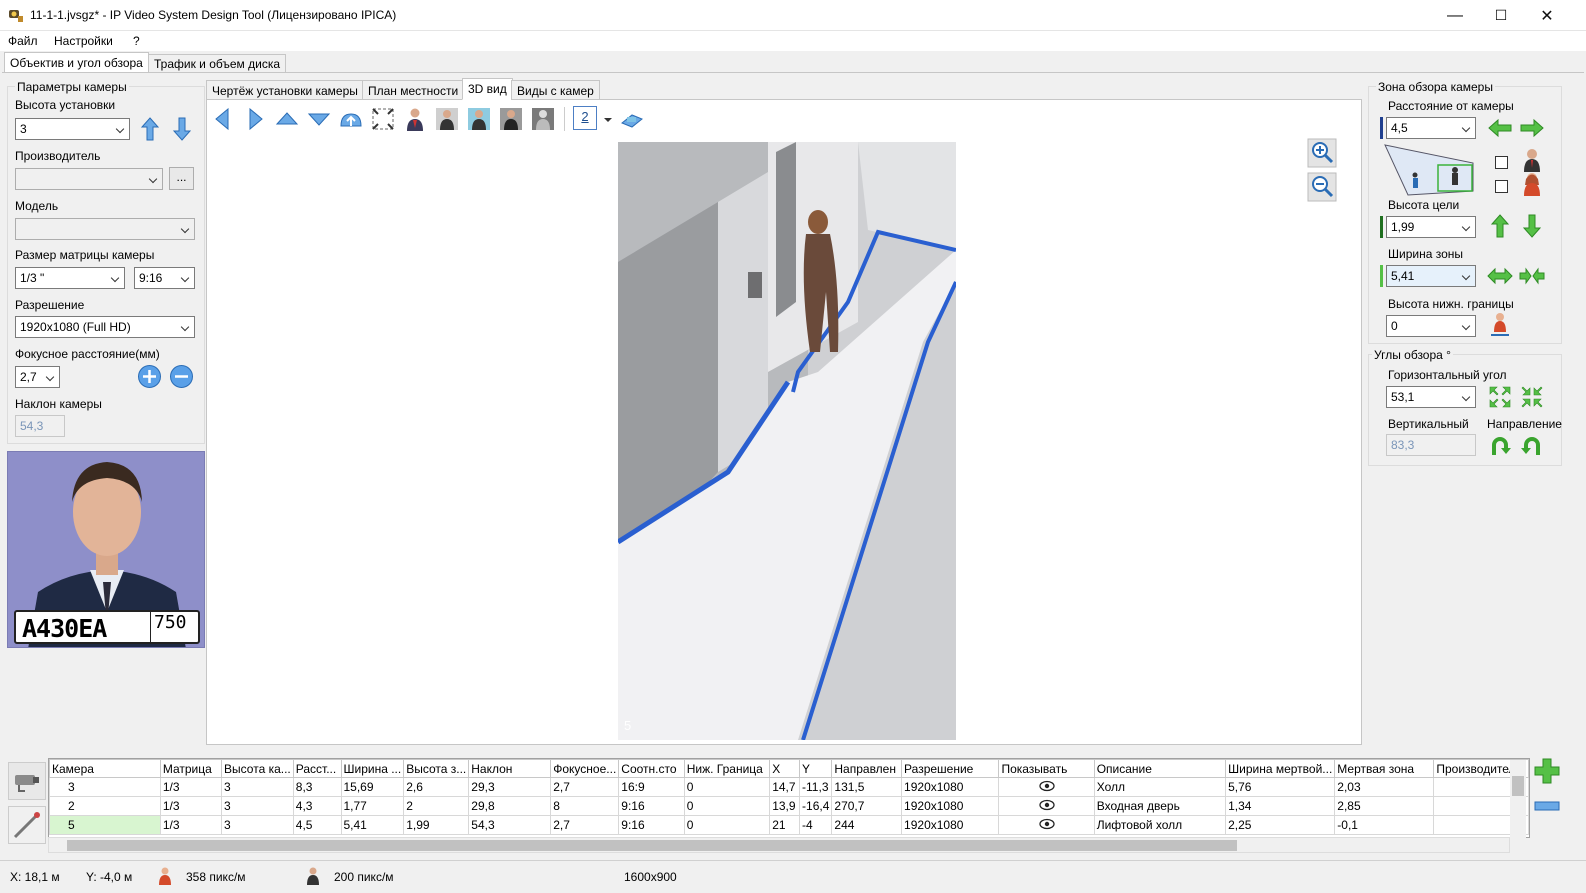  I want to click on table-cell: 4,5, so click(317, 825).